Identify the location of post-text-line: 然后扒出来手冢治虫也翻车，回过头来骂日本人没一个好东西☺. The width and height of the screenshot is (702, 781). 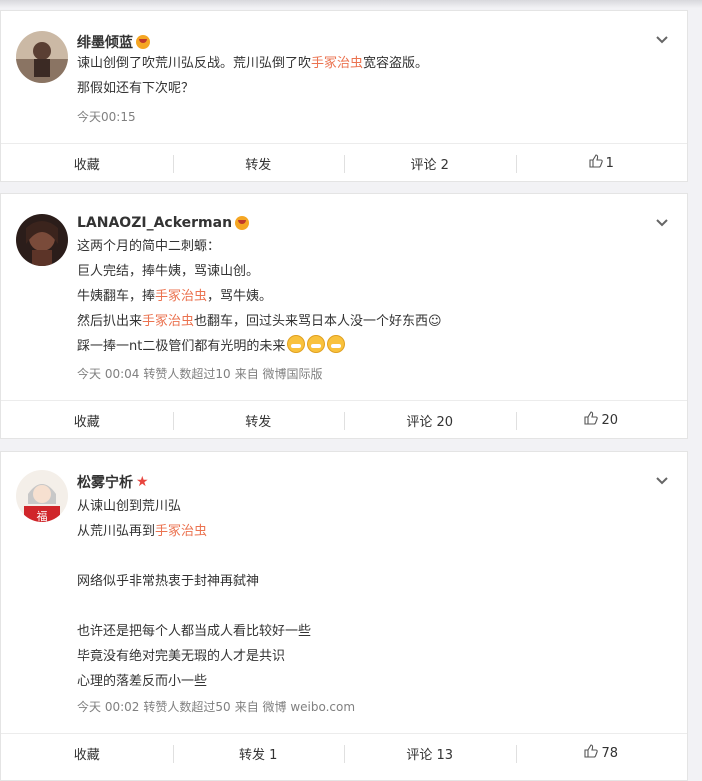
(372, 321).